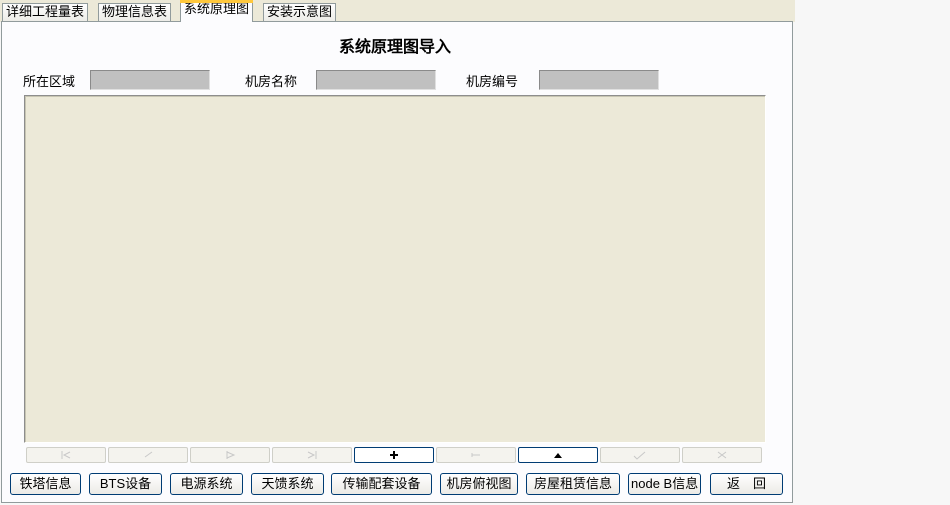  I want to click on next-icon, so click(231, 455).